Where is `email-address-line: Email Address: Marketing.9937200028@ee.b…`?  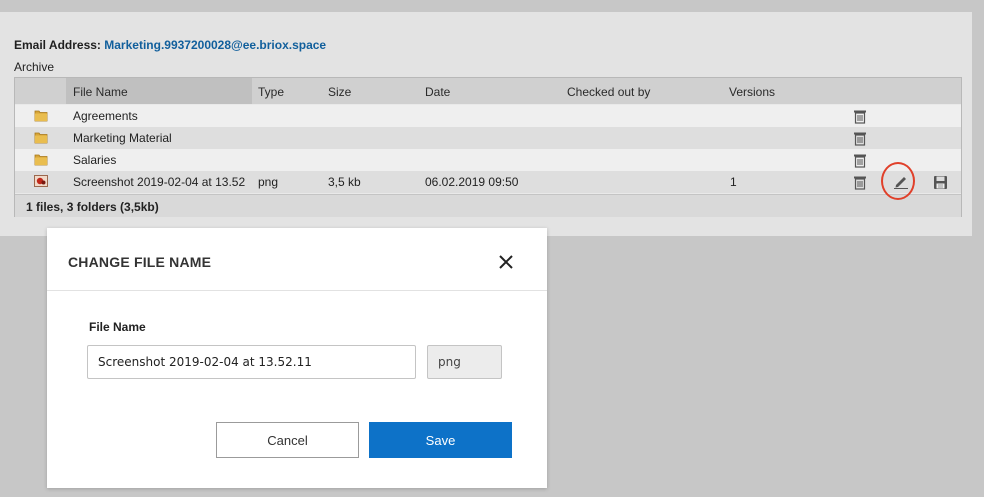 email-address-line: Email Address: Marketing.9937200028@ee.b… is located at coordinates (170, 45).